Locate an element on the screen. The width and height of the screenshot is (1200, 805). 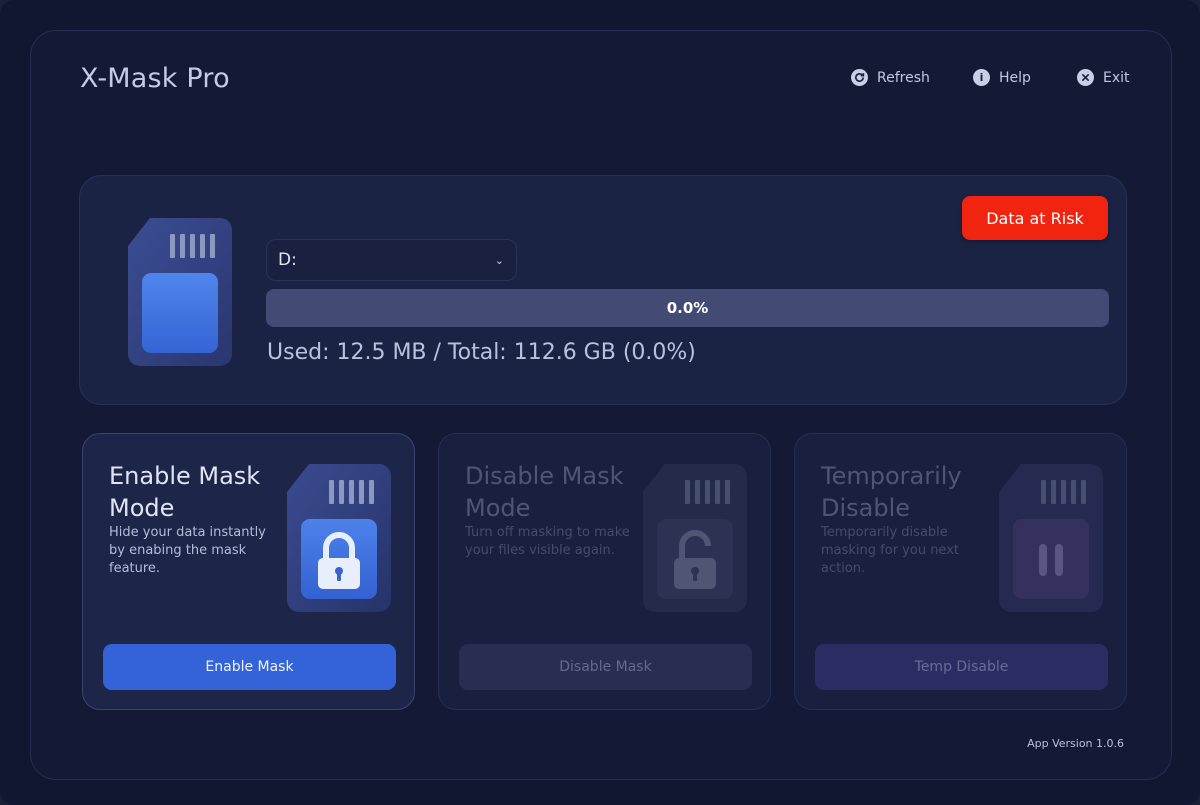
lock-open-icon is located at coordinates (695, 540).